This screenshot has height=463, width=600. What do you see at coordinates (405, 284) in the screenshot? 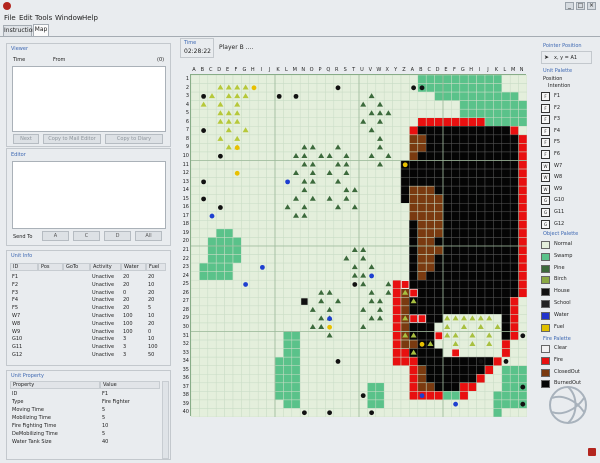
I see `unit-marker` at bounding box center [405, 284].